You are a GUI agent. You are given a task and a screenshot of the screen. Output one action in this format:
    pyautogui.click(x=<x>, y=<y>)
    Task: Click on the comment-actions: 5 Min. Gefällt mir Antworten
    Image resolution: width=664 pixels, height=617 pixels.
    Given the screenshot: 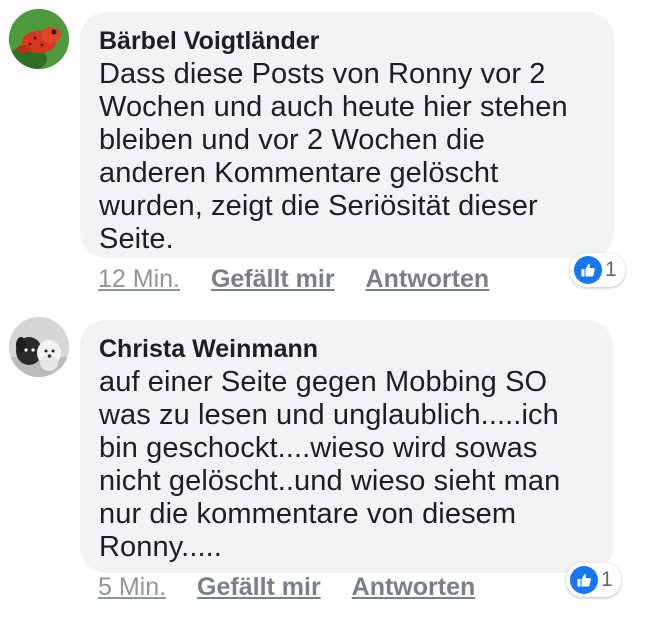 What is the action you would take?
    pyautogui.click(x=298, y=587)
    